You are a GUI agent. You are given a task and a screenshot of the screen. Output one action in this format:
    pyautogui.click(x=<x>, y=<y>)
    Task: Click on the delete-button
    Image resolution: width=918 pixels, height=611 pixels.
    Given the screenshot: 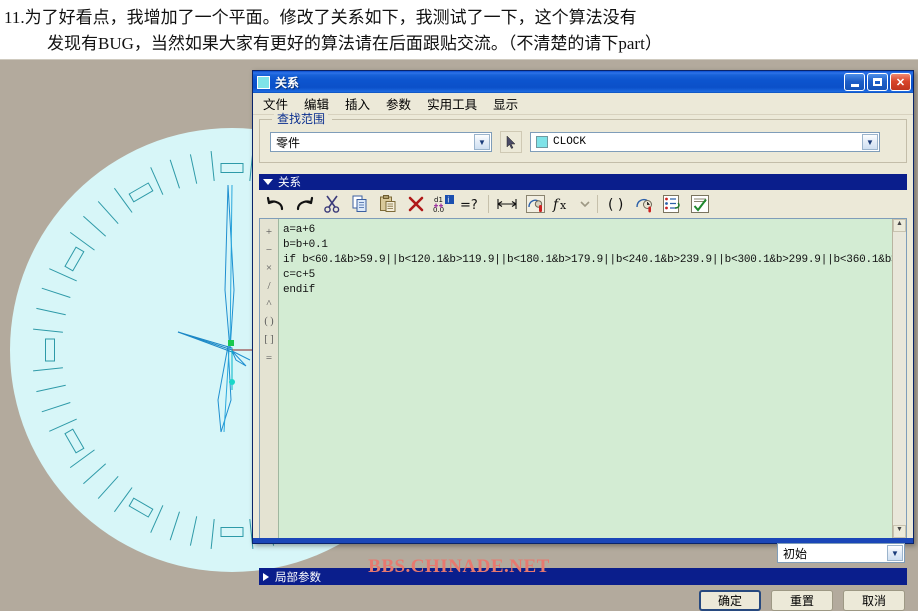 What is the action you would take?
    pyautogui.click(x=416, y=204)
    